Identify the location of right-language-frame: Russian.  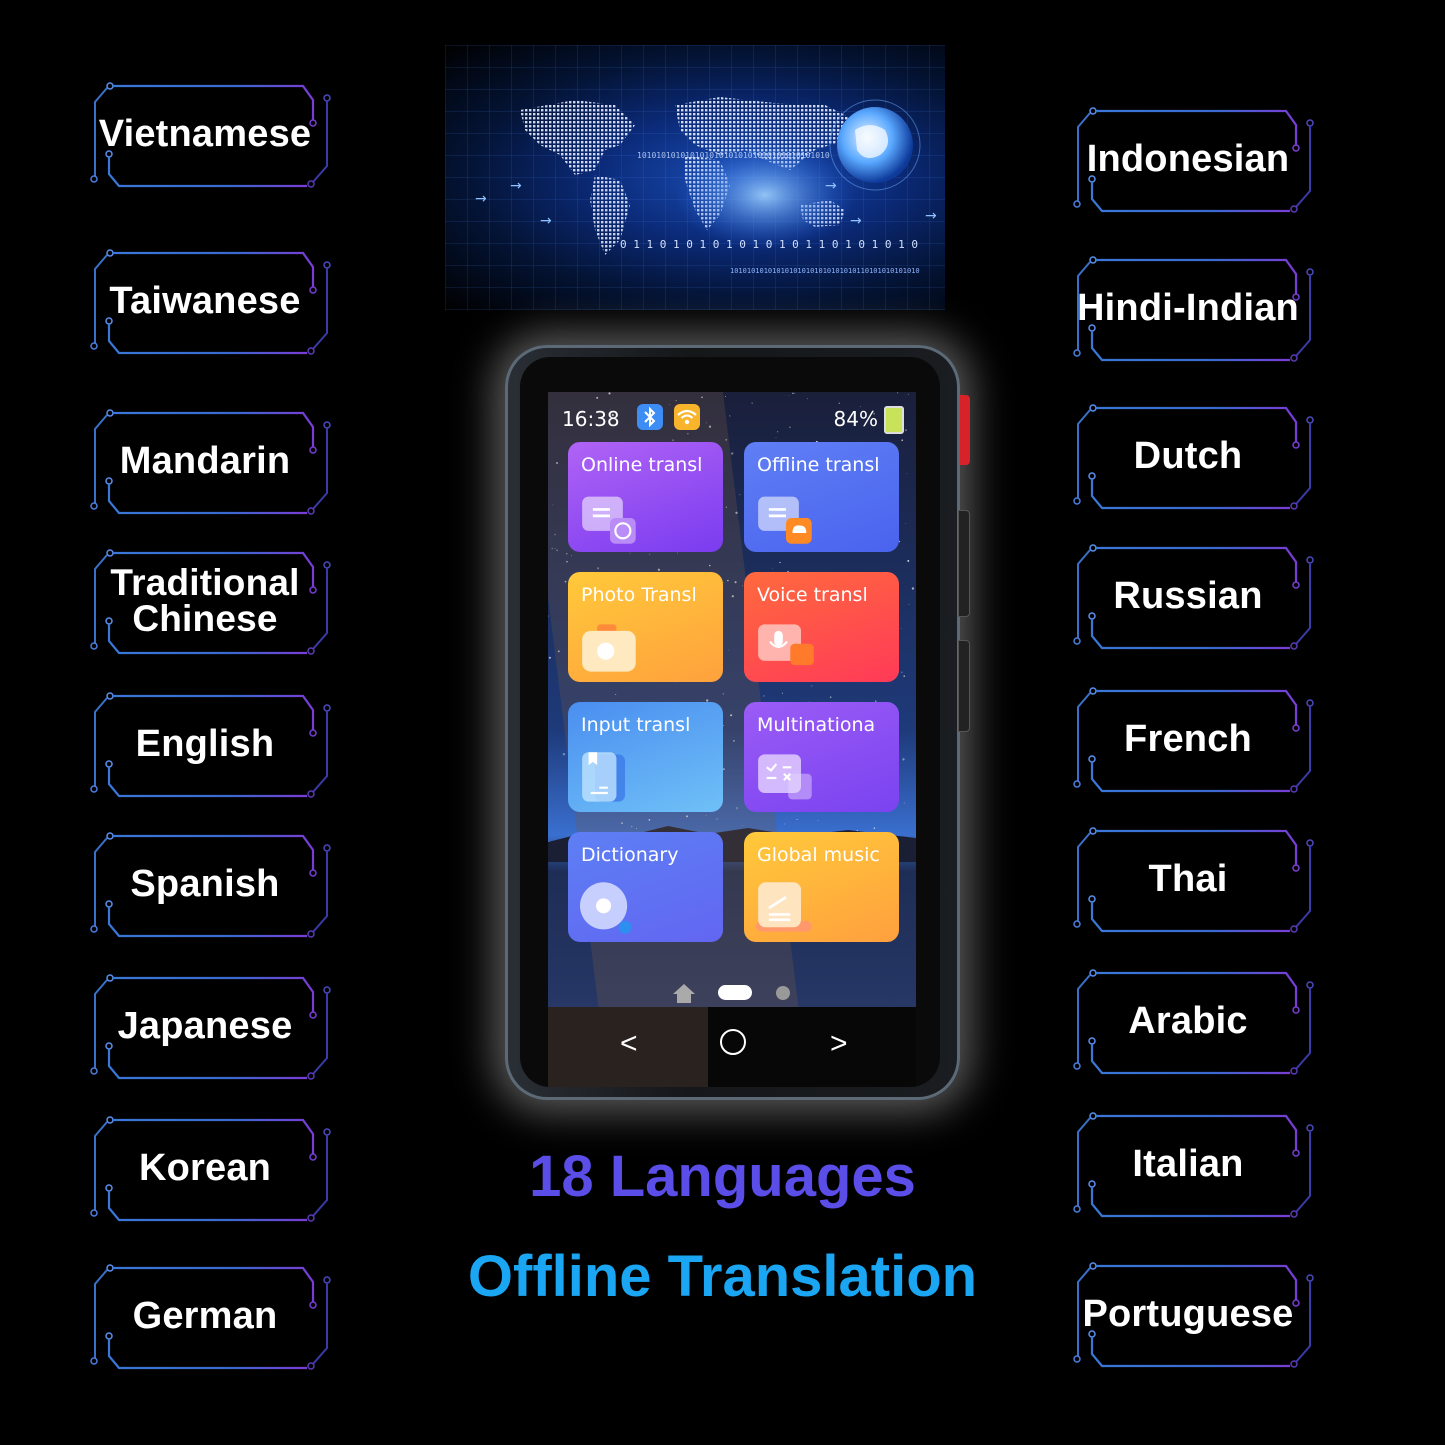
(1191, 596).